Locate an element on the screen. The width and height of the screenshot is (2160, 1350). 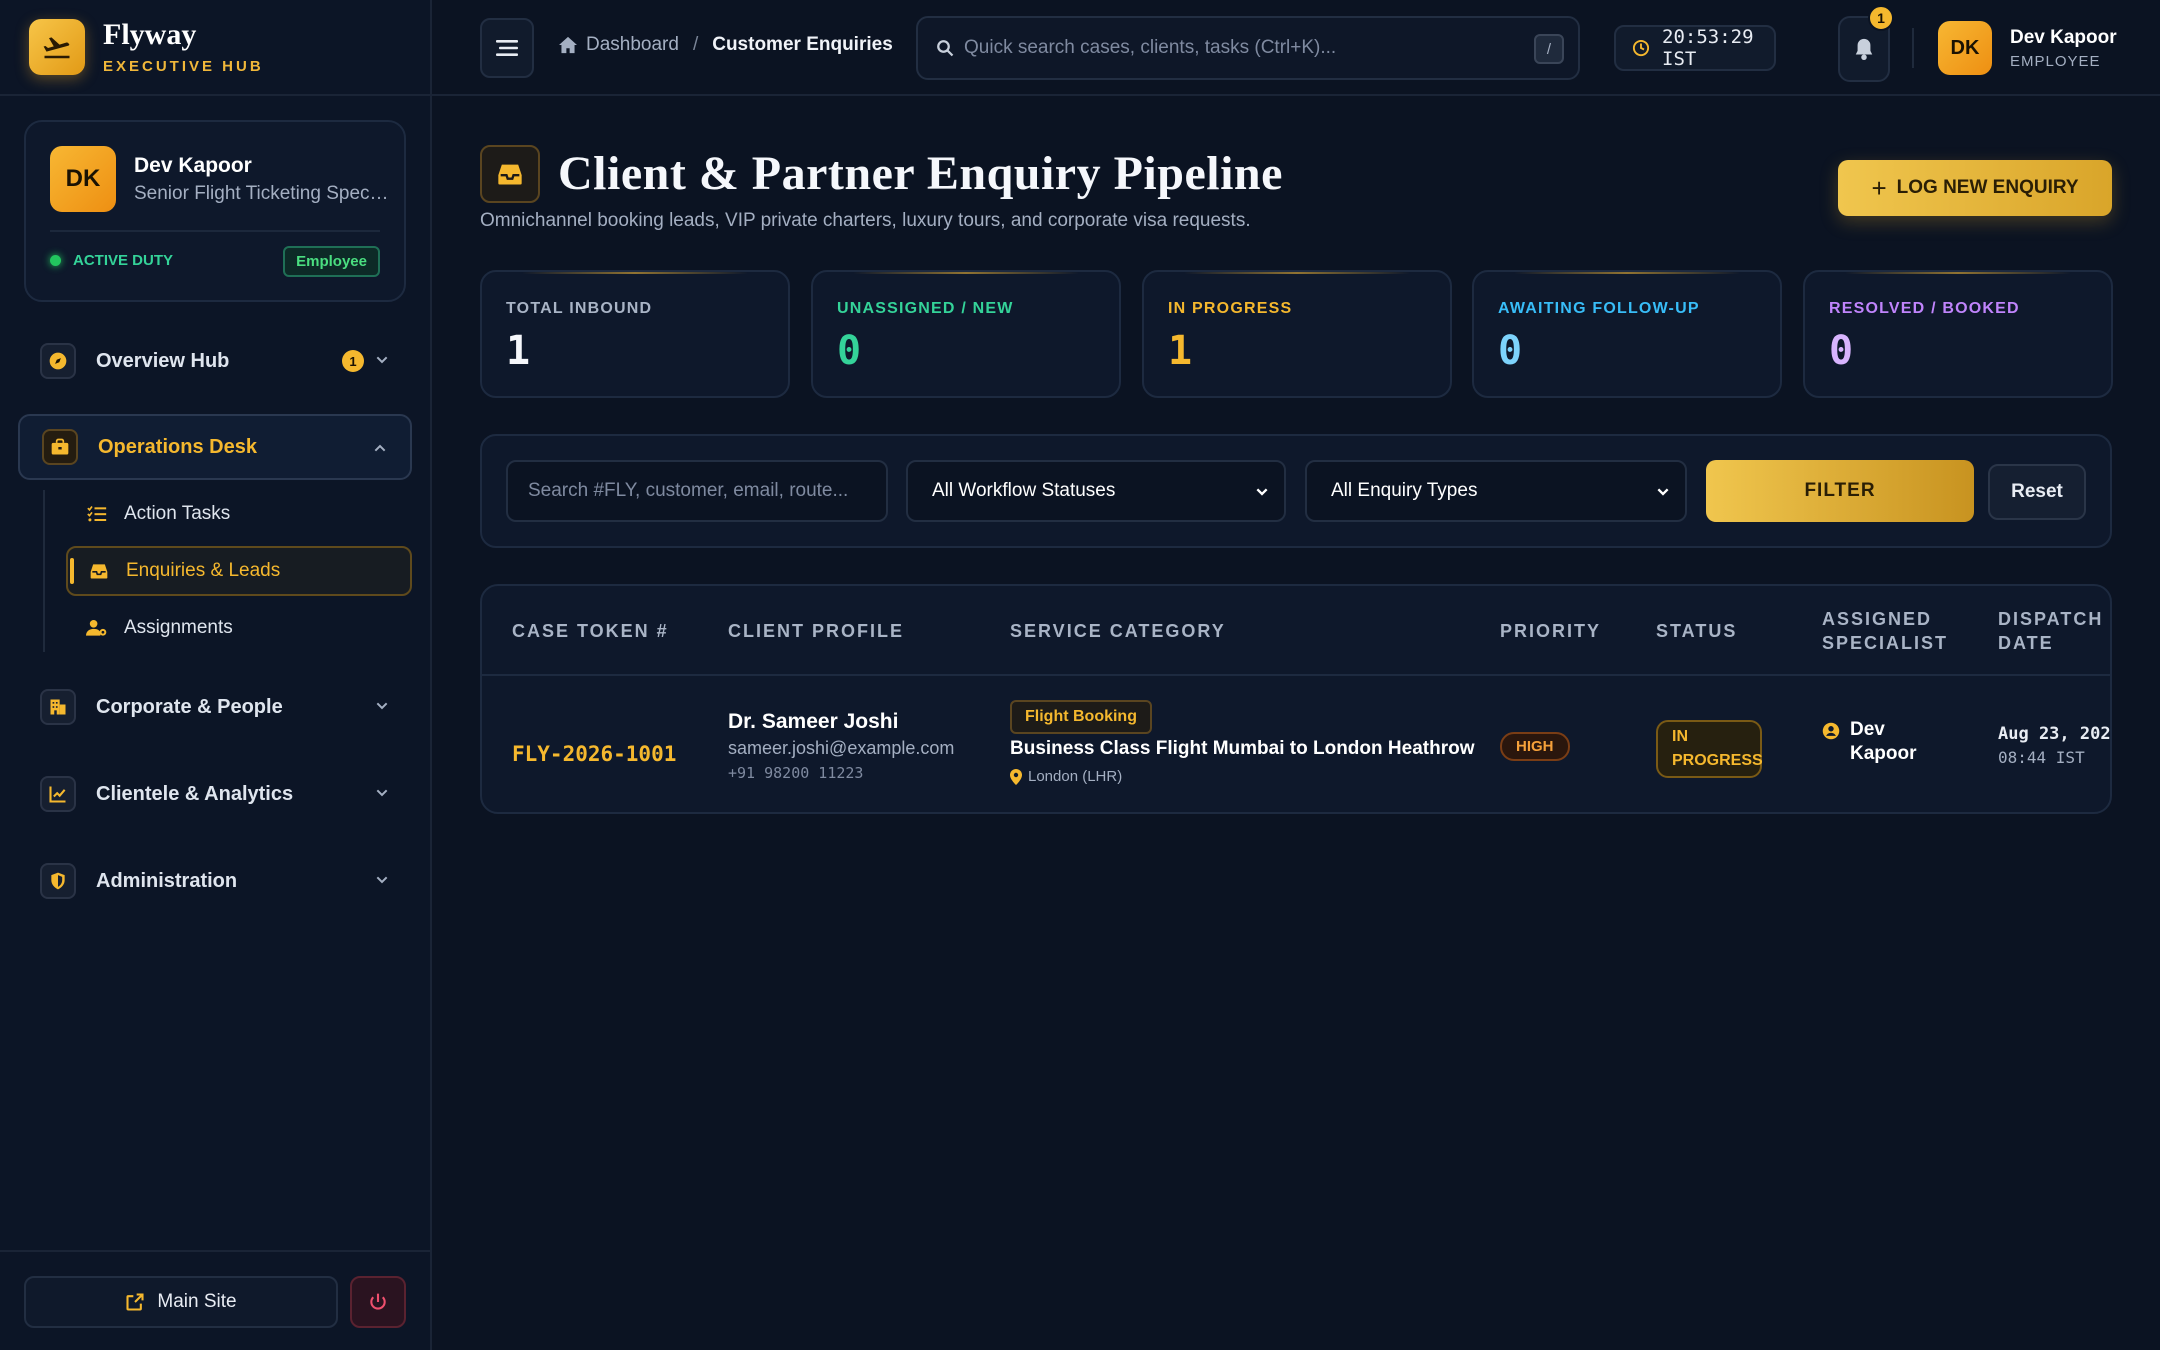
inbox-icon is located at coordinates (99, 571).